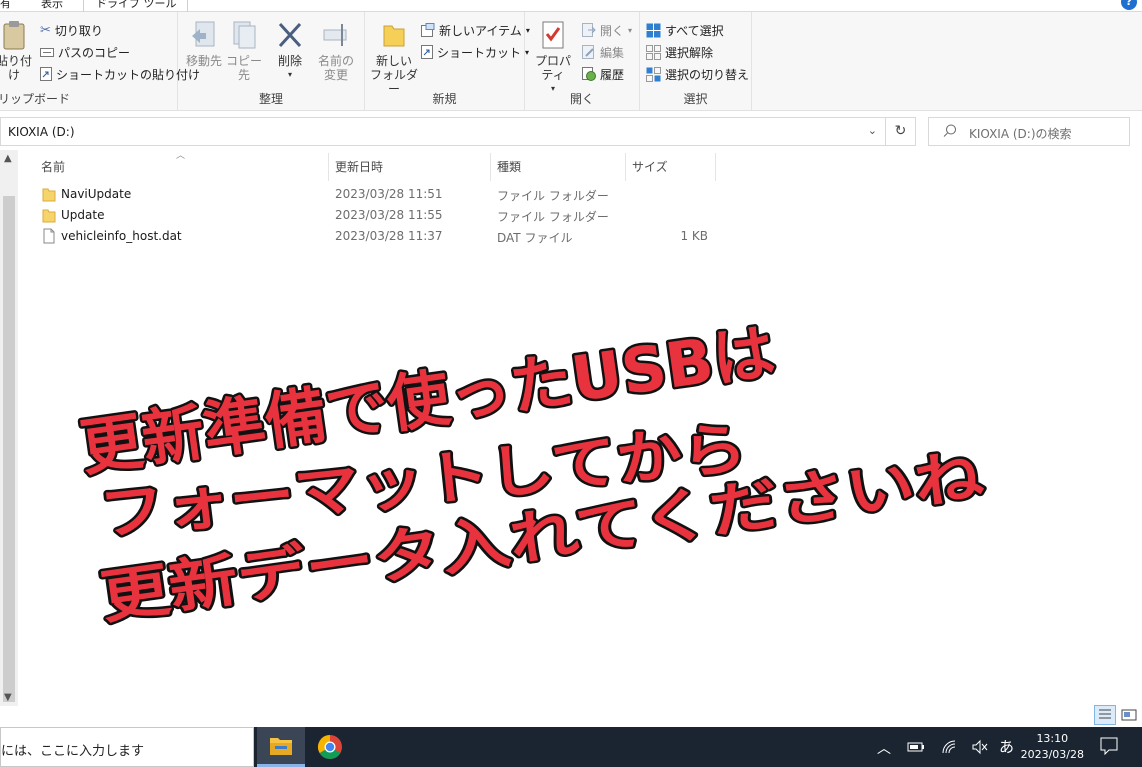 The width and height of the screenshot is (1142, 767). I want to click on shortcut-button: ショートカット ▾, so click(475, 52).